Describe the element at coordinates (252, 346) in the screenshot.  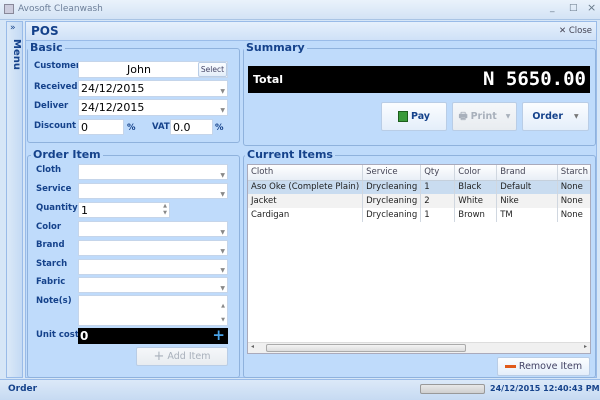
I see `scroll-left-icon: ◂` at that location.